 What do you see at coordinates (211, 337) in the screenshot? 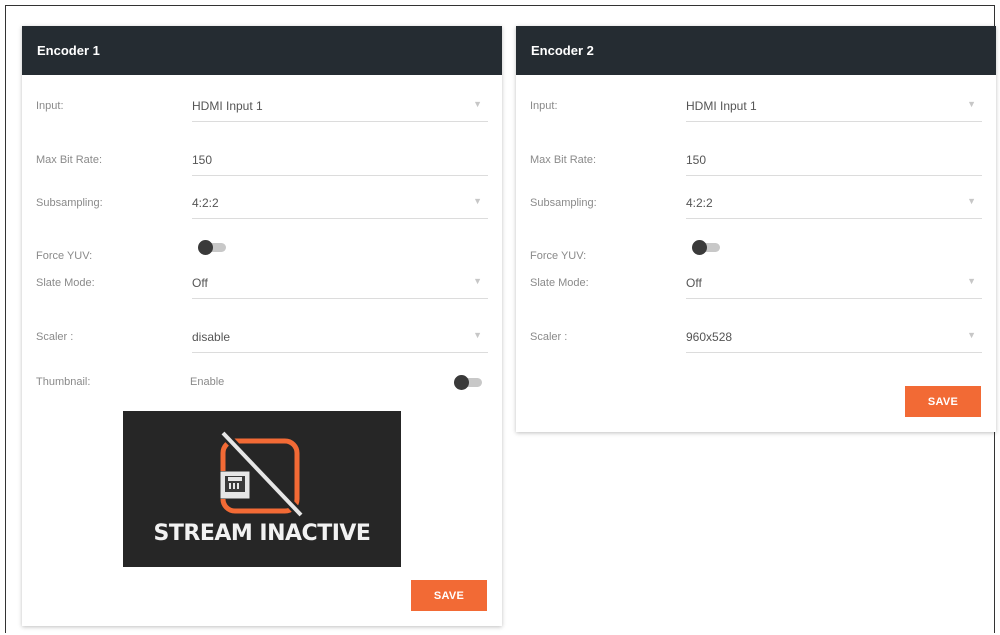
I see `scaler-value: disable` at bounding box center [211, 337].